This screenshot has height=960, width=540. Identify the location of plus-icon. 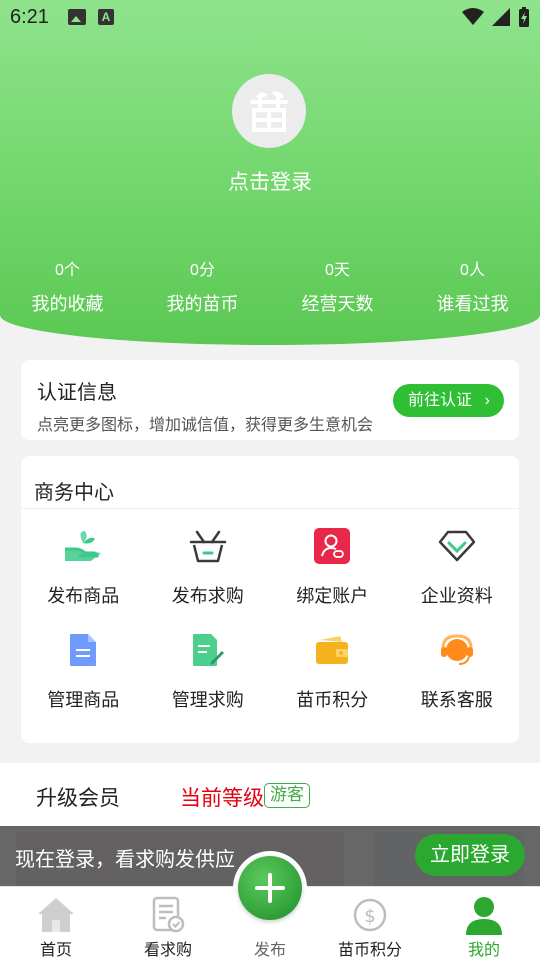
(270, 888).